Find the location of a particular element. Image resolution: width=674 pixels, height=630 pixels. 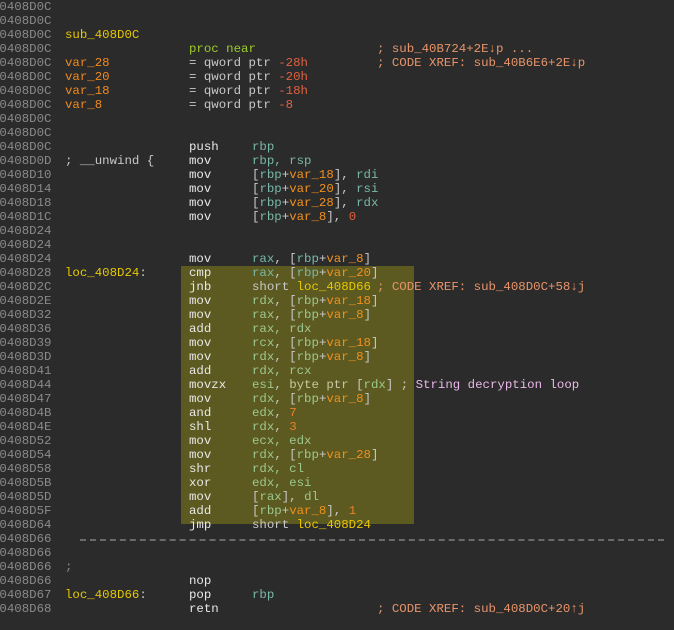

instruction-line: 00408D0D mov rbp, rsp is located at coordinates (337, 161).